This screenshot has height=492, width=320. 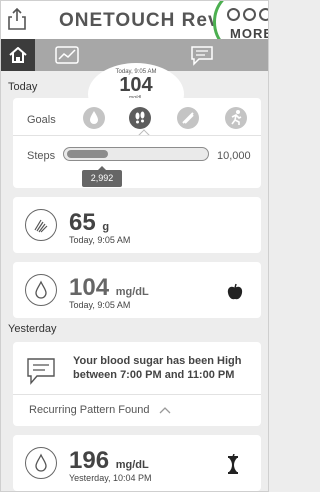 What do you see at coordinates (89, 287) in the screenshot?
I see `glucose-today-value: 104` at bounding box center [89, 287].